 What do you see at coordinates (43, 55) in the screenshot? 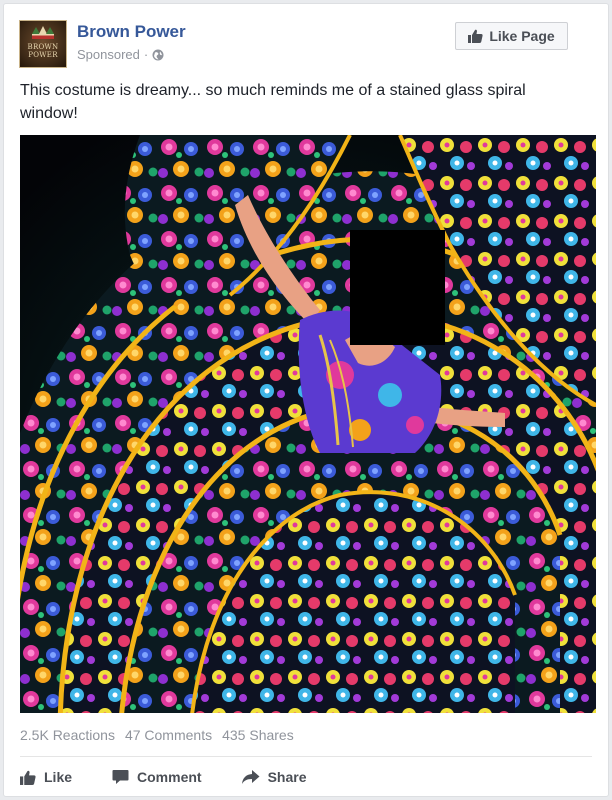
I see `avatar-logo-line2: POWER` at bounding box center [43, 55].